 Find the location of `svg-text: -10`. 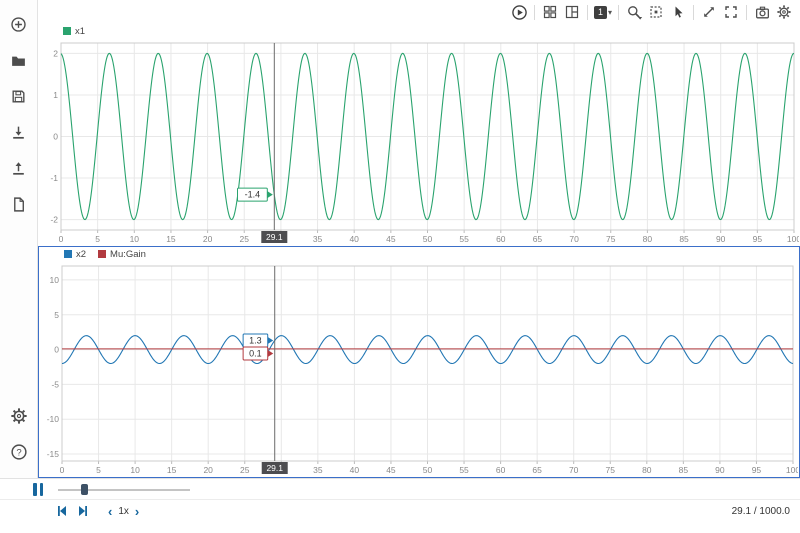

svg-text: -10 is located at coordinates (53, 419).